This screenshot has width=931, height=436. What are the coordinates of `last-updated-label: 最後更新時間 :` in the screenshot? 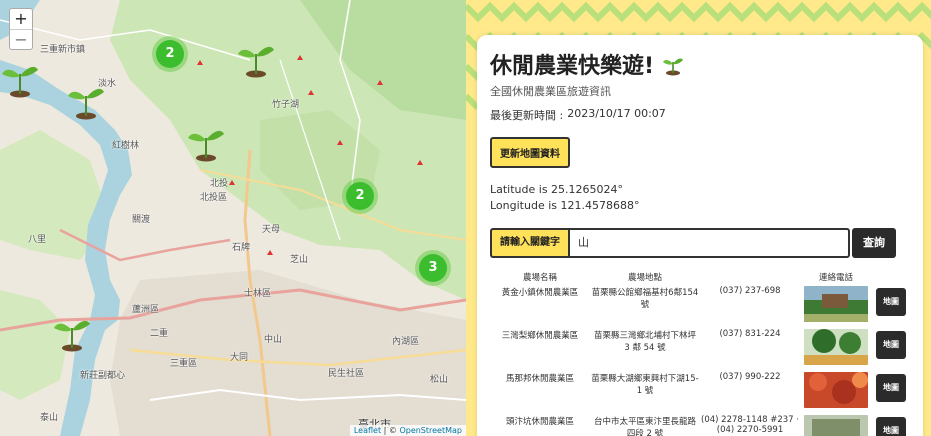 It's located at (527, 115).